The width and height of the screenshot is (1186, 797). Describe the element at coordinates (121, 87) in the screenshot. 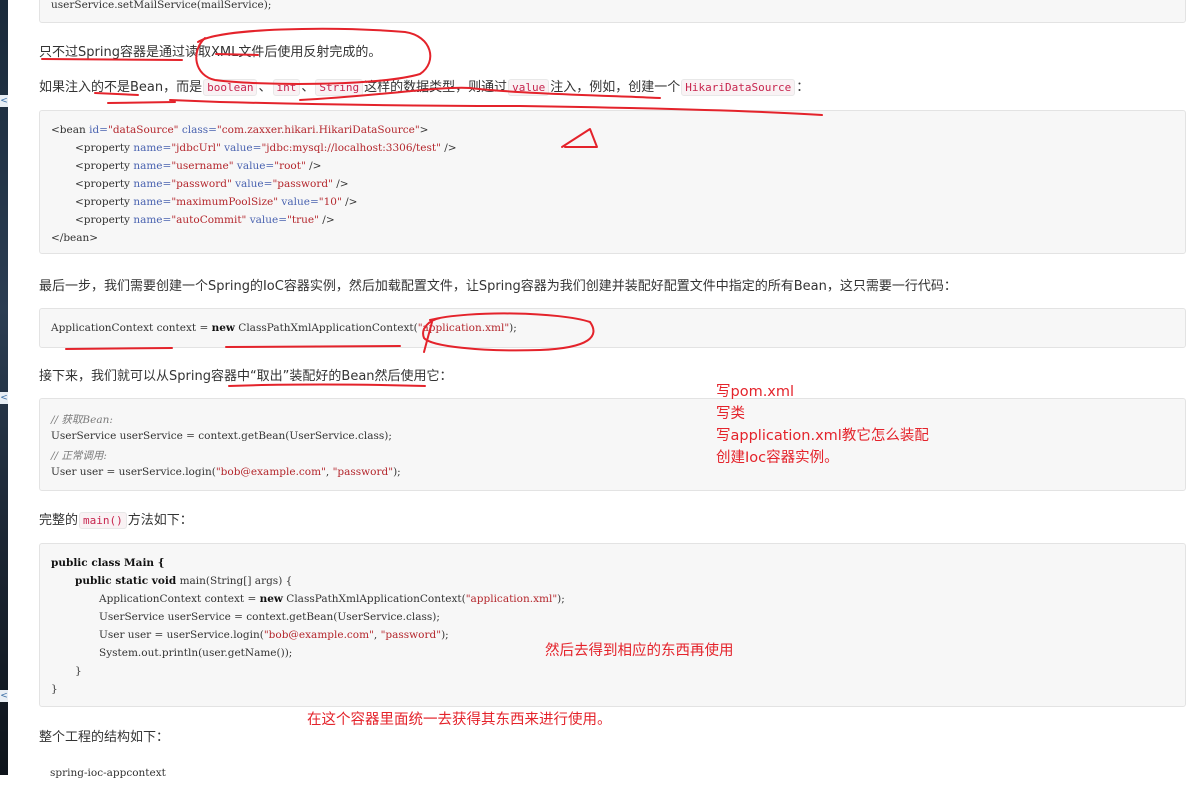

I see `text: 如果注入的不是Bean，而是` at that location.